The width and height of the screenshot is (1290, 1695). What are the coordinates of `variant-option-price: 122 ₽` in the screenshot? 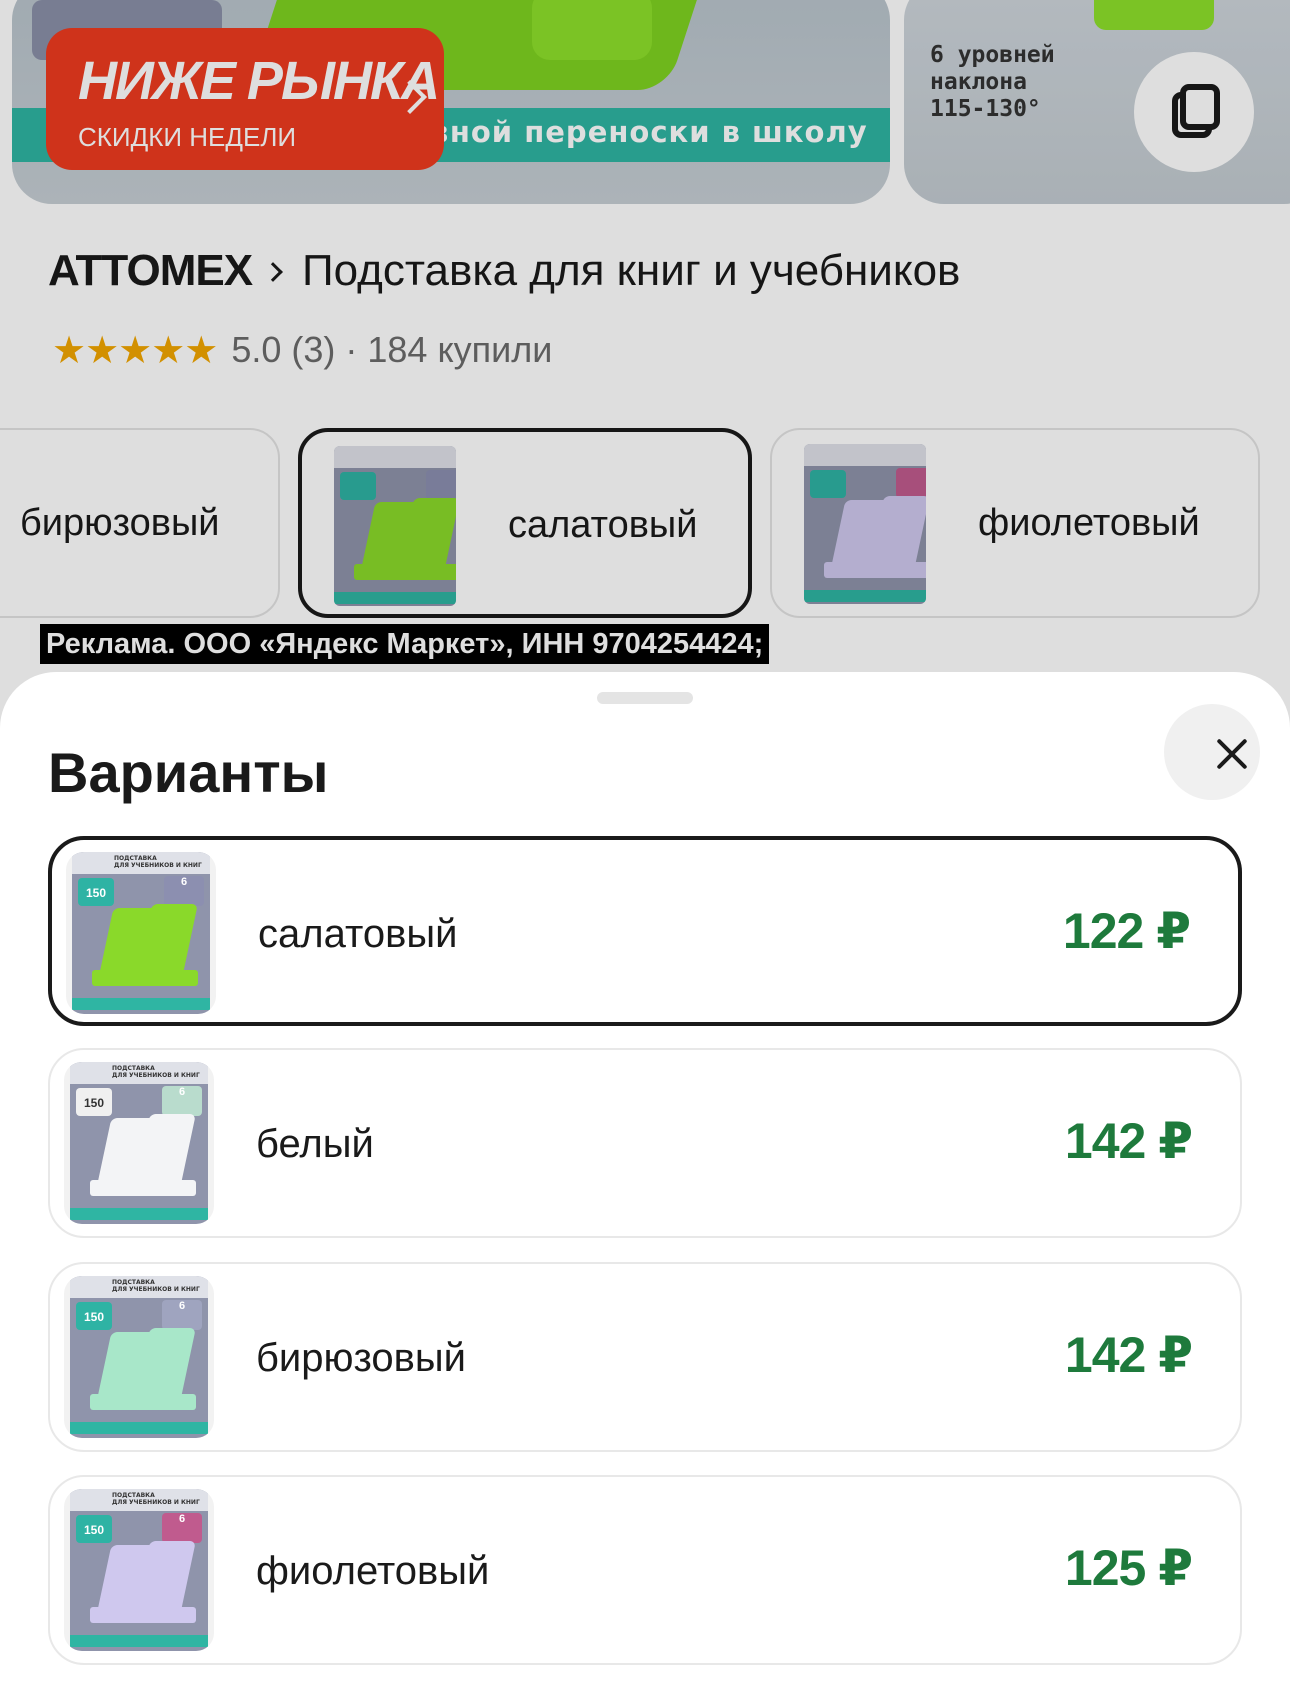 It's located at (1126, 931).